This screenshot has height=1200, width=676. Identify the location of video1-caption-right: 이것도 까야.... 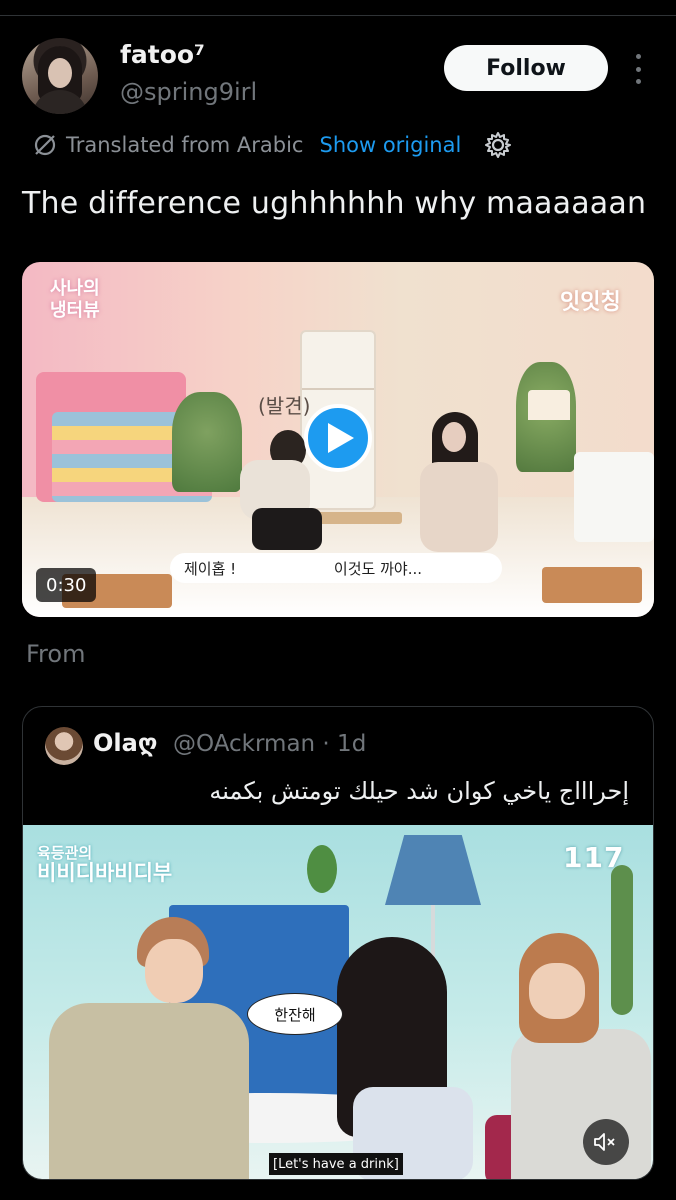
(377, 568).